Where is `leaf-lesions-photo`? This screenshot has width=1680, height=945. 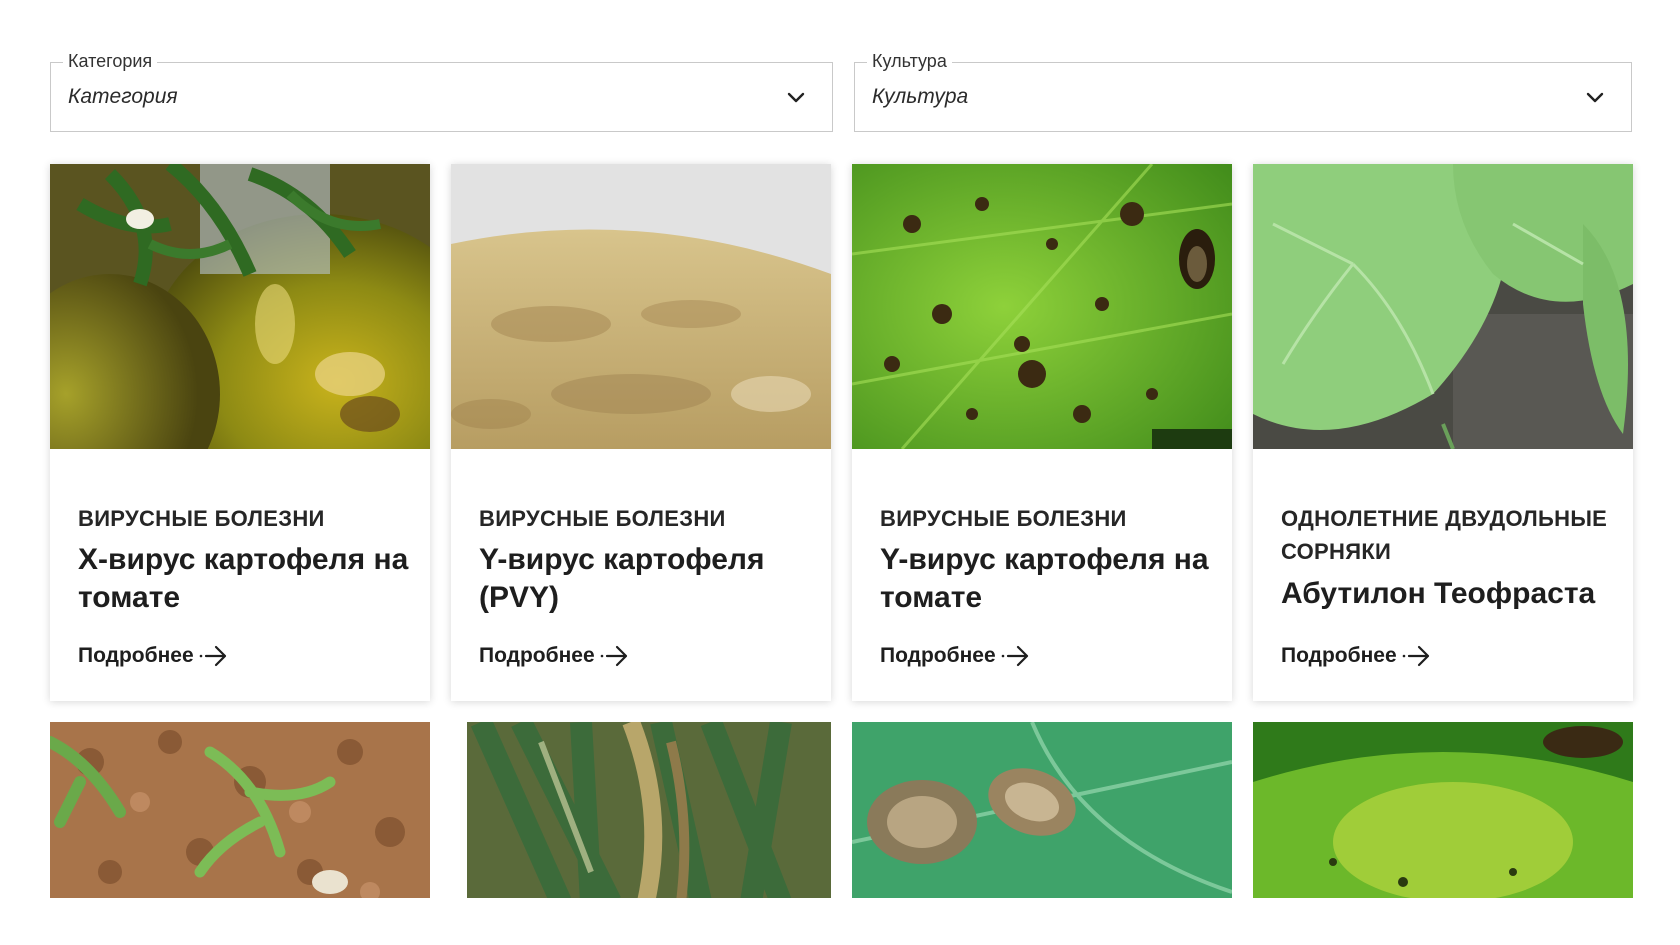 leaf-lesions-photo is located at coordinates (1042, 812).